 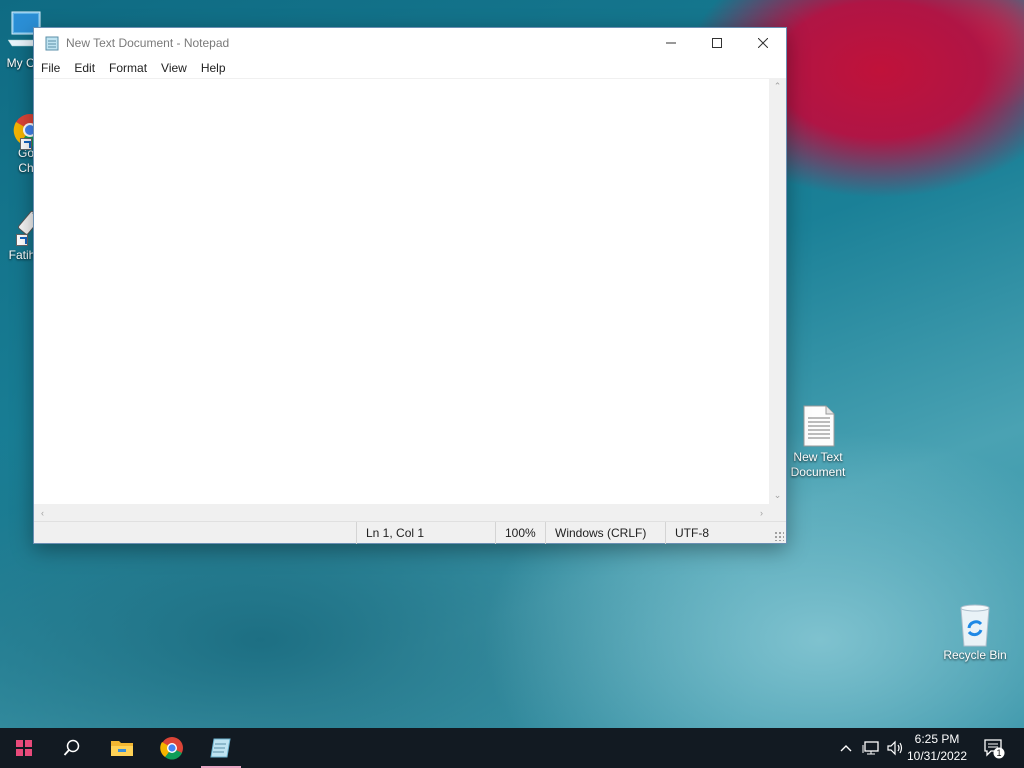 I want to click on menu-view: View, so click(x=174, y=68).